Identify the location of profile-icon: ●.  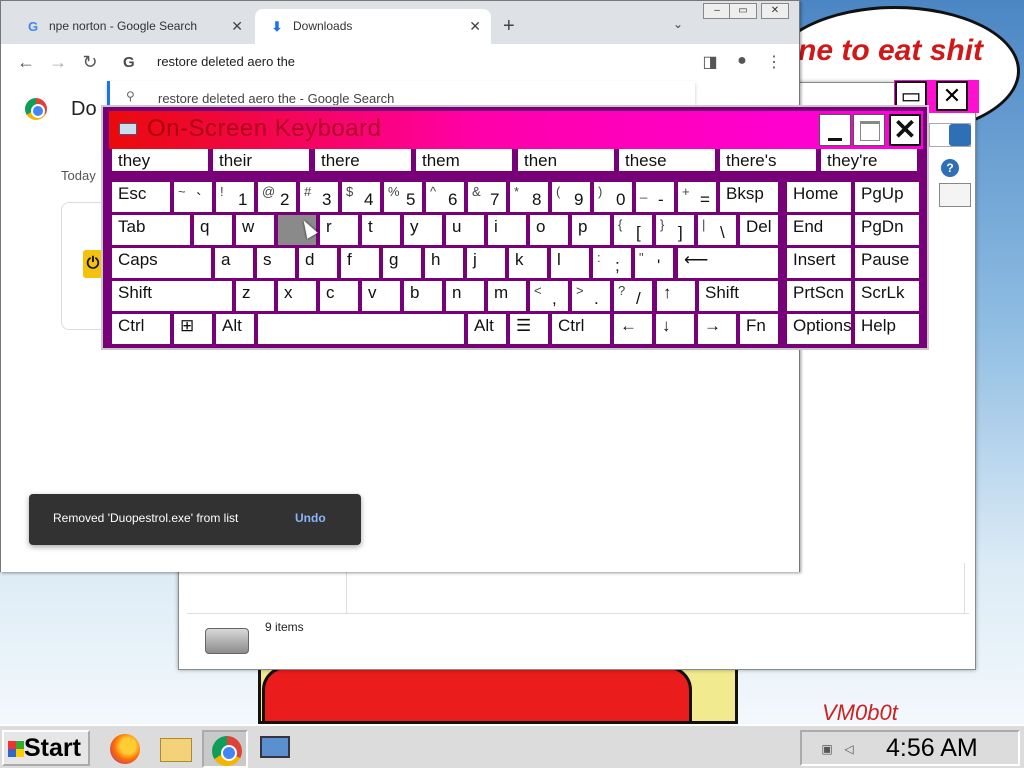
(742, 61).